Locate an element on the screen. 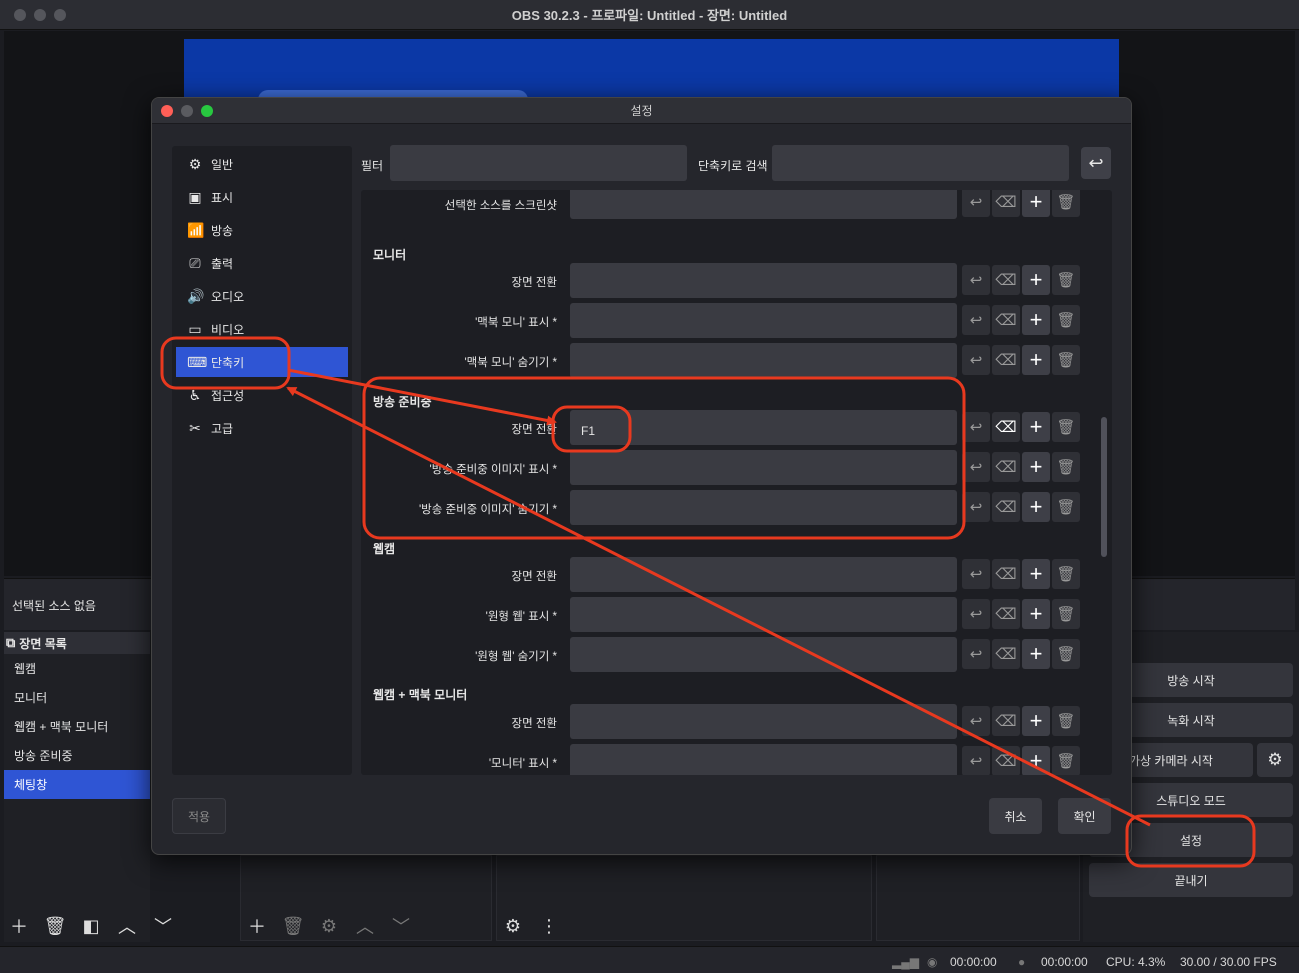  sidebar-item-display: ▣ 표시 is located at coordinates (262, 197).